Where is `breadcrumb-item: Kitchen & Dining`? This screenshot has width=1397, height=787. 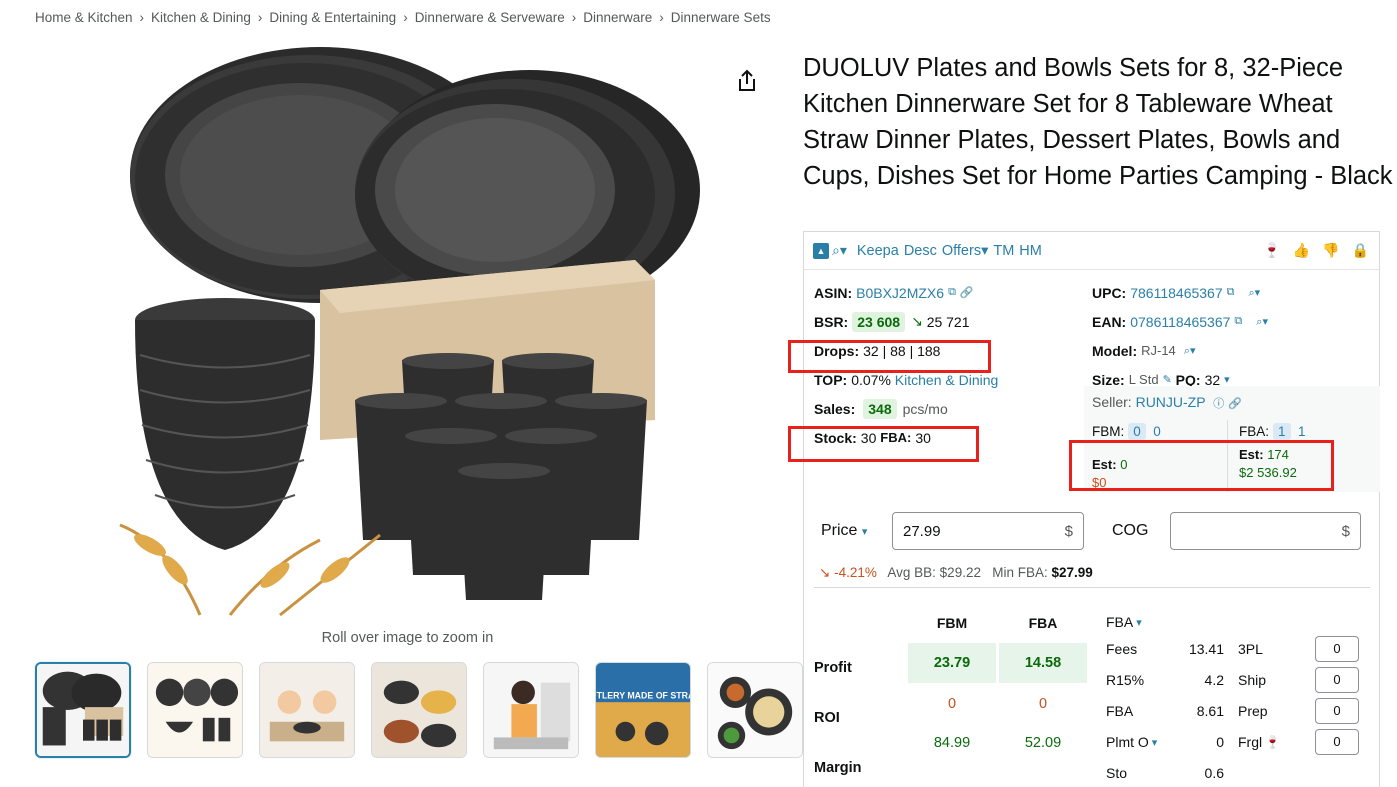 breadcrumb-item: Kitchen & Dining is located at coordinates (201, 17).